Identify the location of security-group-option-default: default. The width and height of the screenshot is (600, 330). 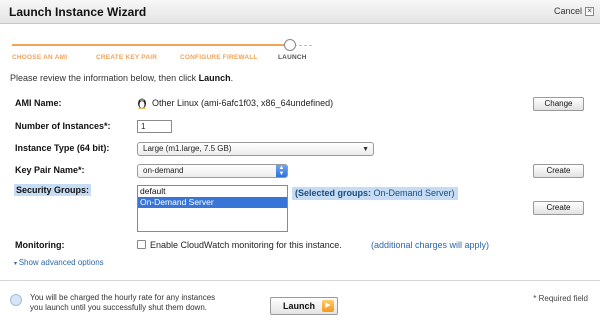
(212, 191).